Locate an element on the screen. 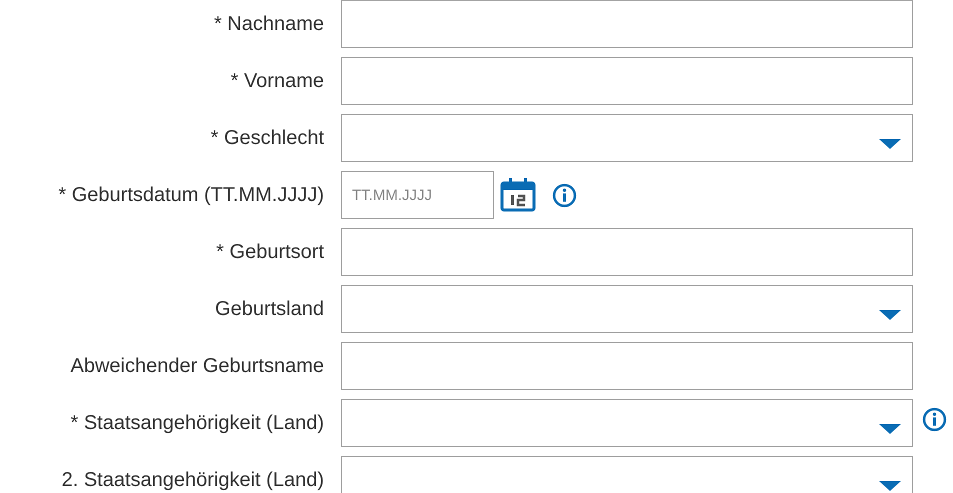 The width and height of the screenshot is (953, 493). field-label: Geburtsland is located at coordinates (269, 309).